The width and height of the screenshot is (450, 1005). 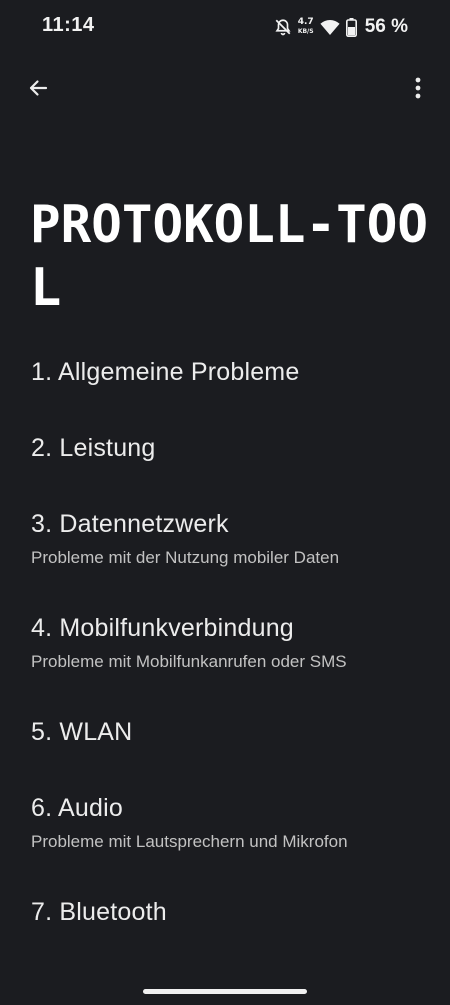 I want to click on menu-item-general-problems: 1. Allgemeine Probleme, so click(x=225, y=375).